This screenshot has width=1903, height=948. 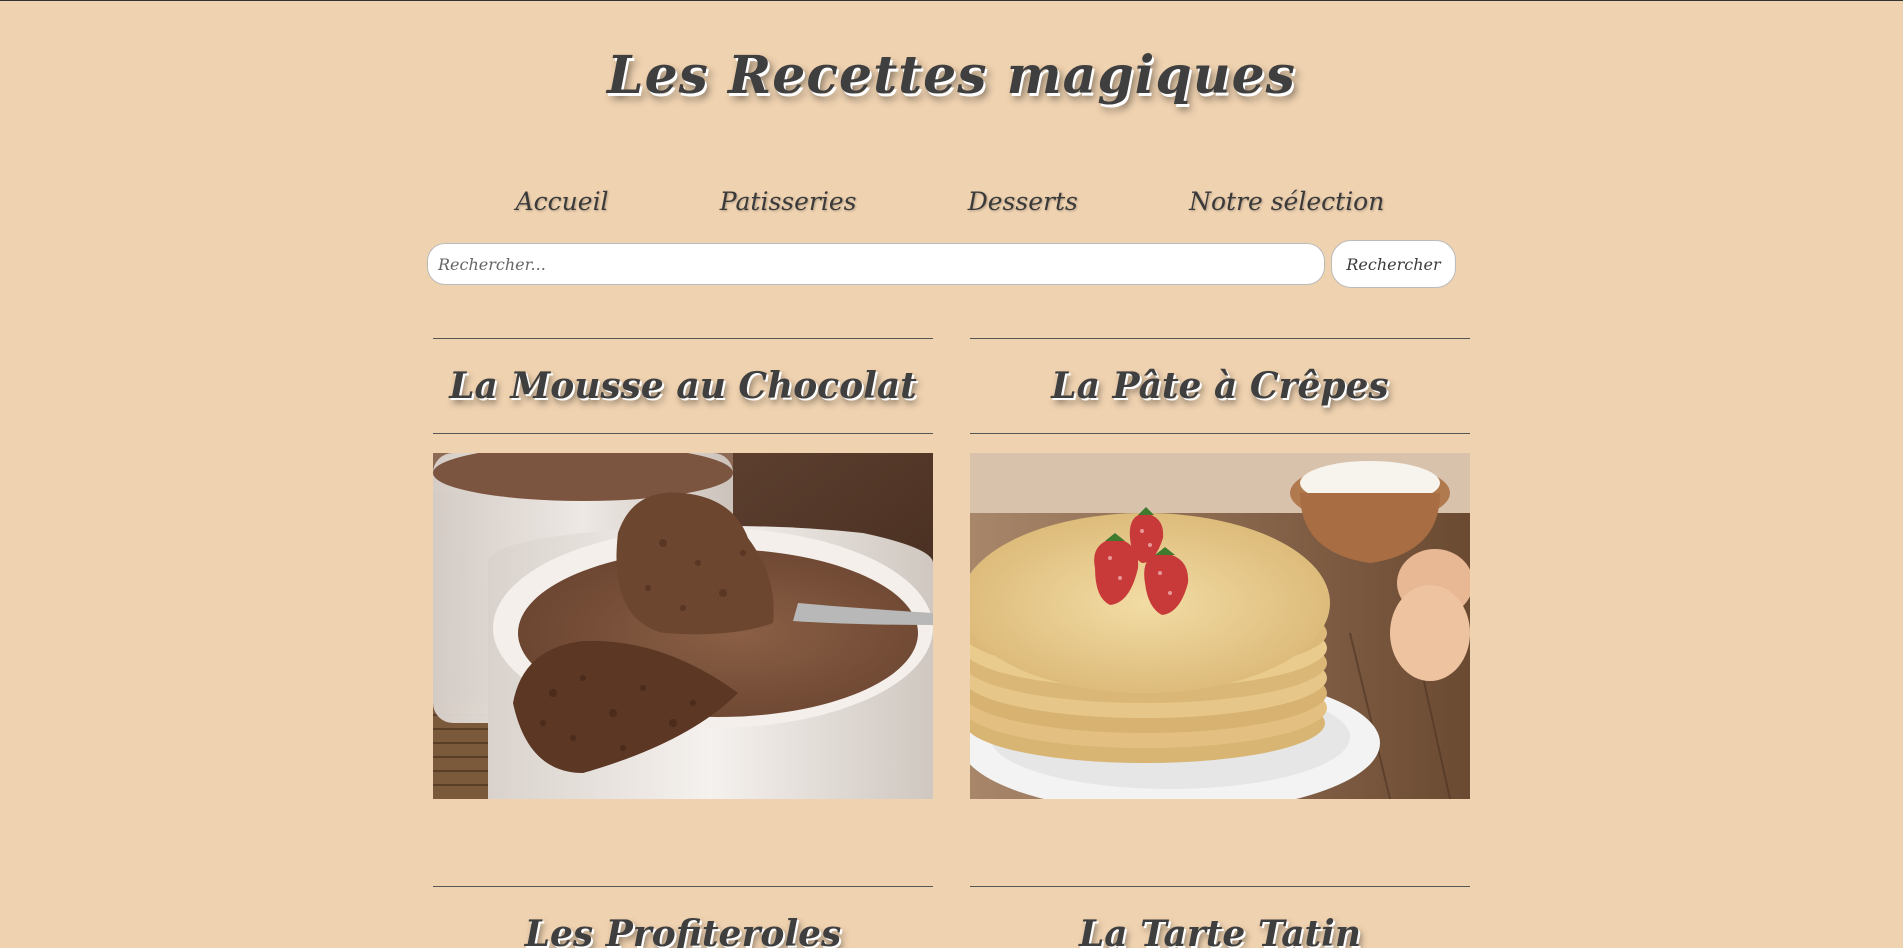 What do you see at coordinates (951, 75) in the screenshot?
I see `site-title: Les Recettes magiques` at bounding box center [951, 75].